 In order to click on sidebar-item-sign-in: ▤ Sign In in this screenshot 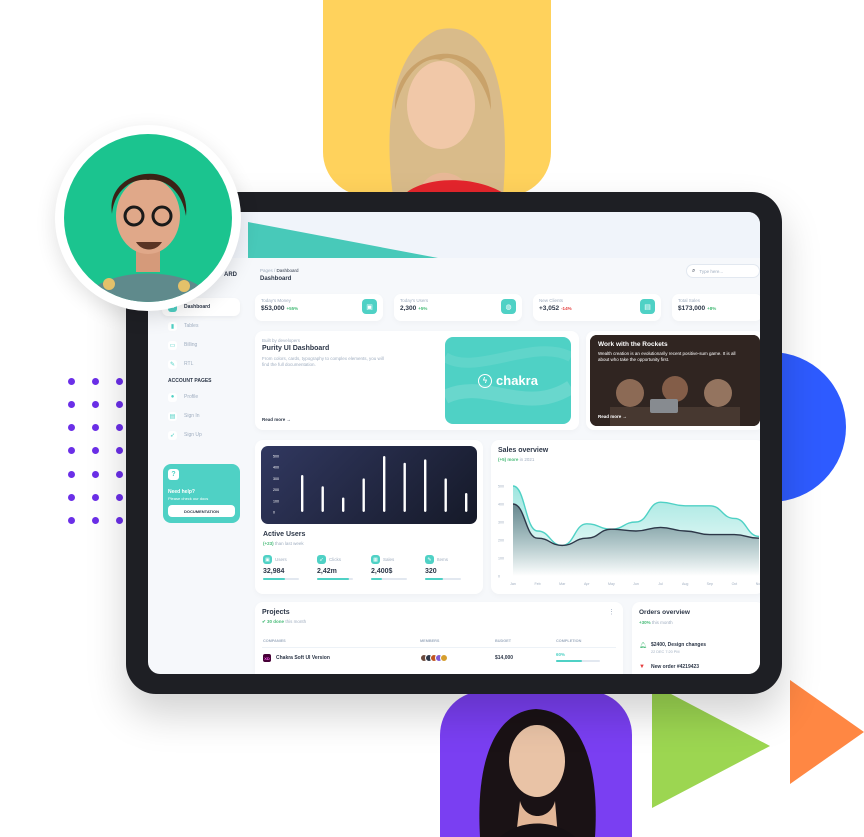, I will do `click(201, 416)`.